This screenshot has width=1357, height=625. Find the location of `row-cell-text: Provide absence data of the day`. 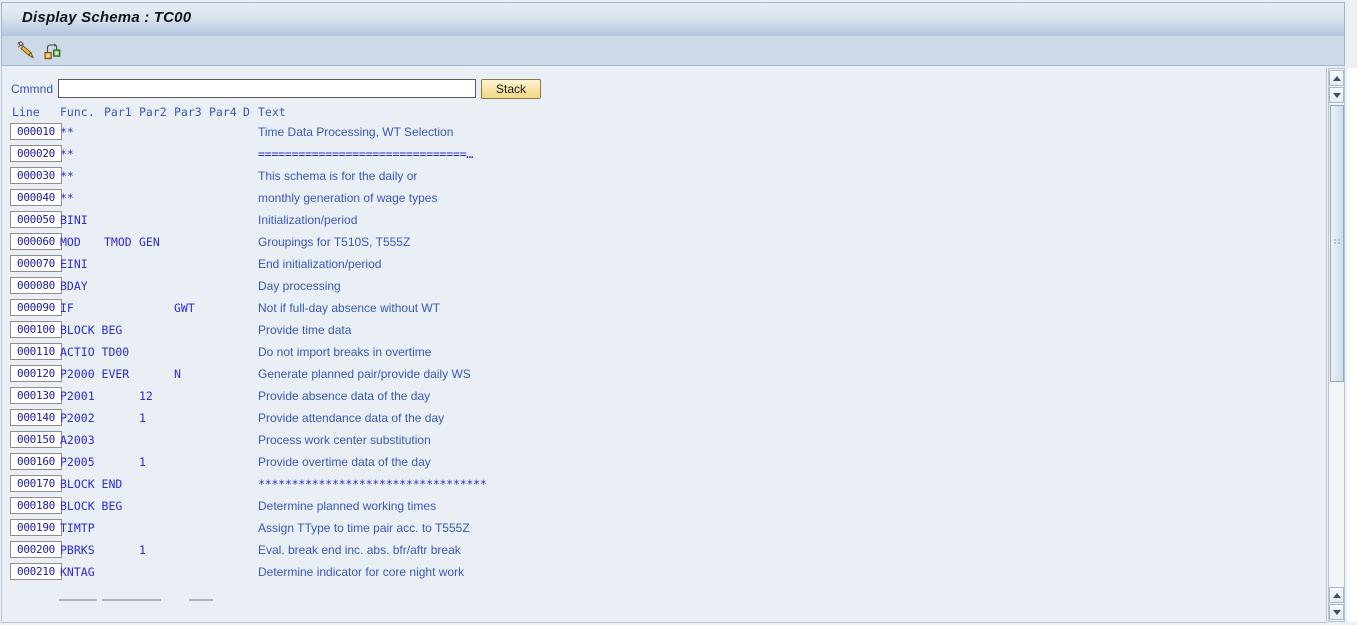

row-cell-text: Provide absence data of the day is located at coordinates (344, 396).